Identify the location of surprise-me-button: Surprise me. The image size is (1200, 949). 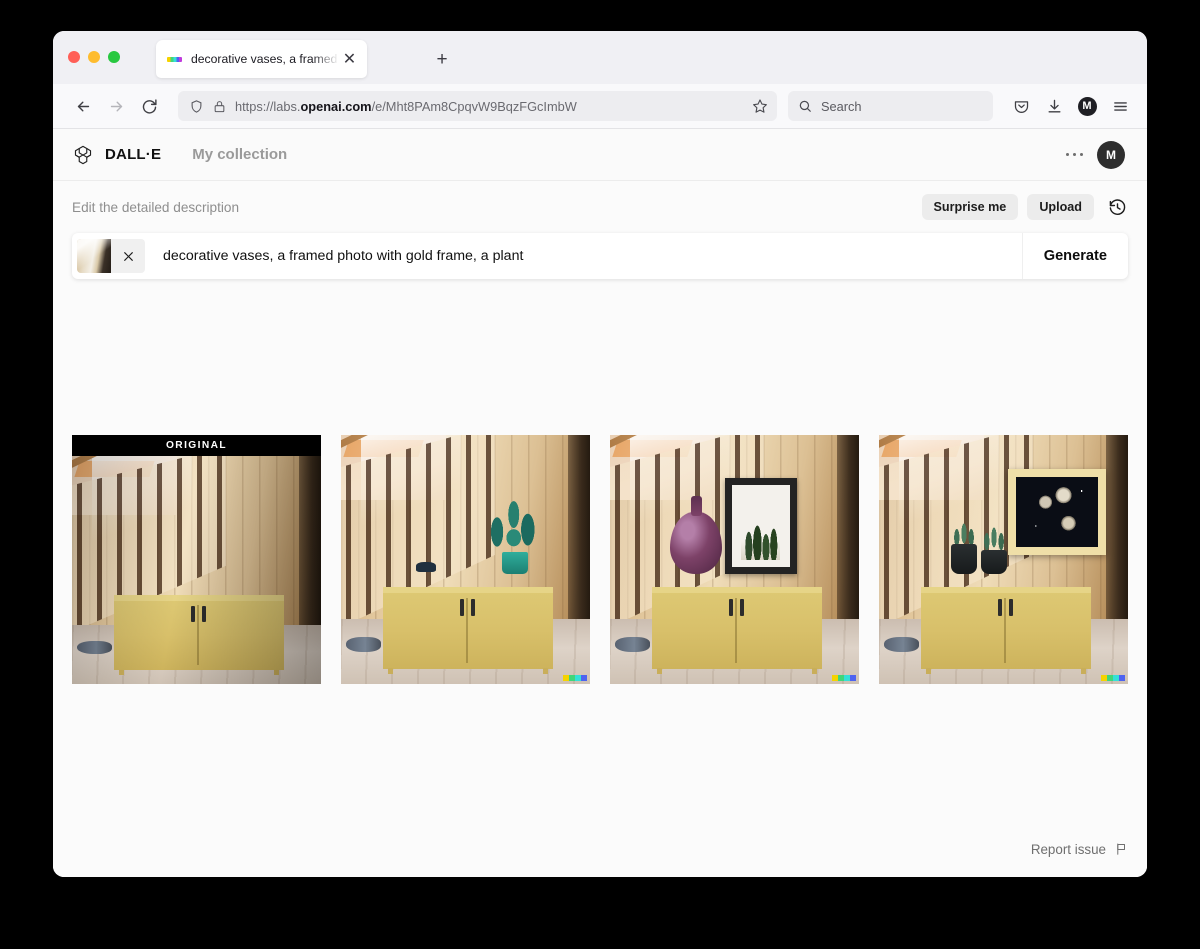
(970, 207).